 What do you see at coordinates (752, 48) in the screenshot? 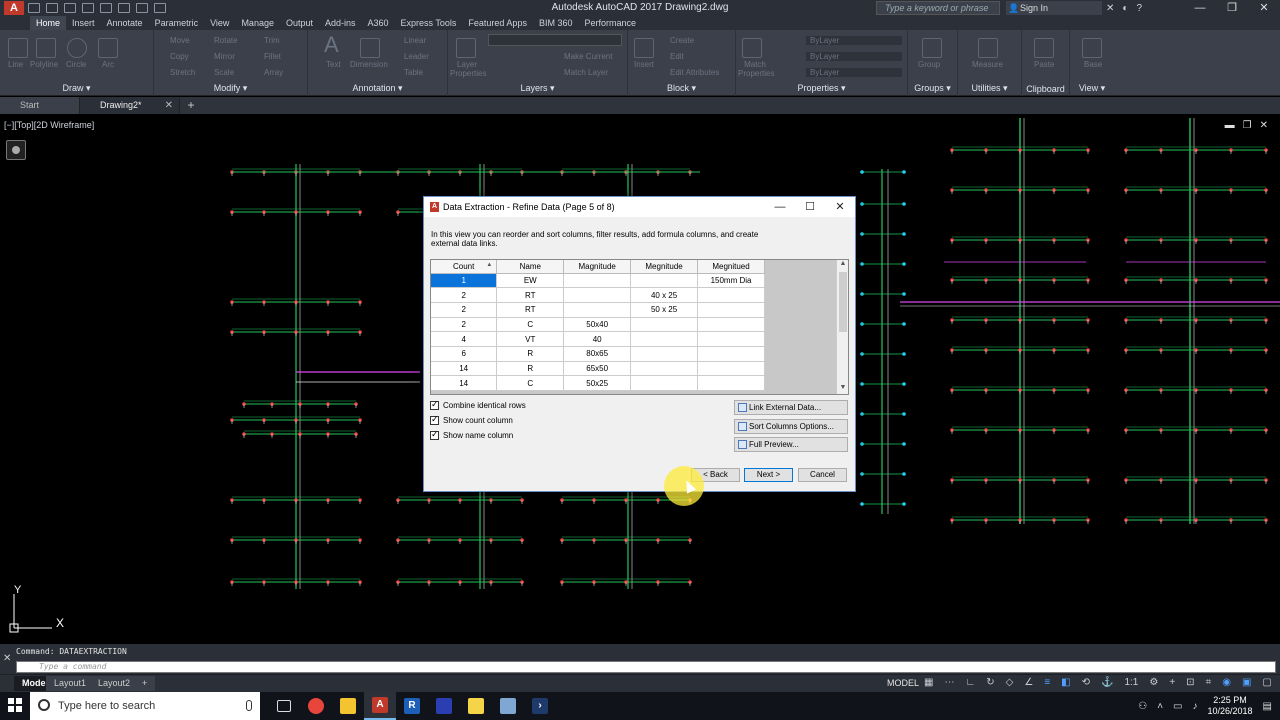
I see `match-properties-icon` at bounding box center [752, 48].